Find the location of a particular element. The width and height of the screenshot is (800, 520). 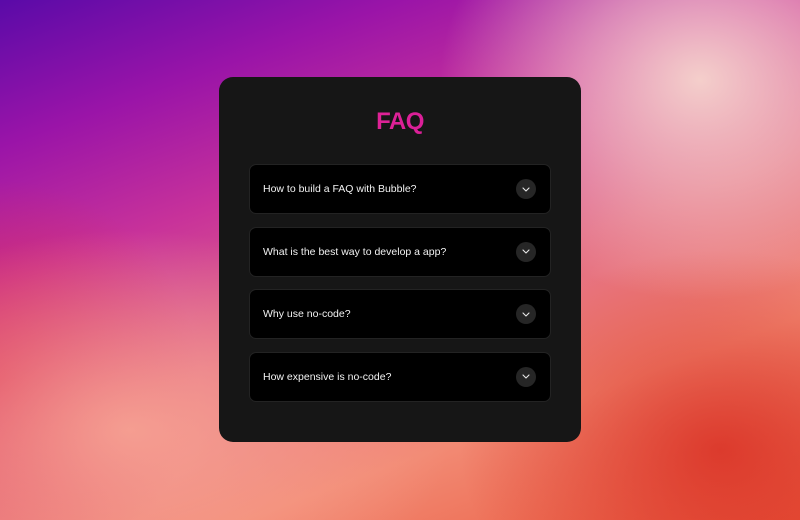

faq-item: How expensive is no-code? is located at coordinates (400, 376).